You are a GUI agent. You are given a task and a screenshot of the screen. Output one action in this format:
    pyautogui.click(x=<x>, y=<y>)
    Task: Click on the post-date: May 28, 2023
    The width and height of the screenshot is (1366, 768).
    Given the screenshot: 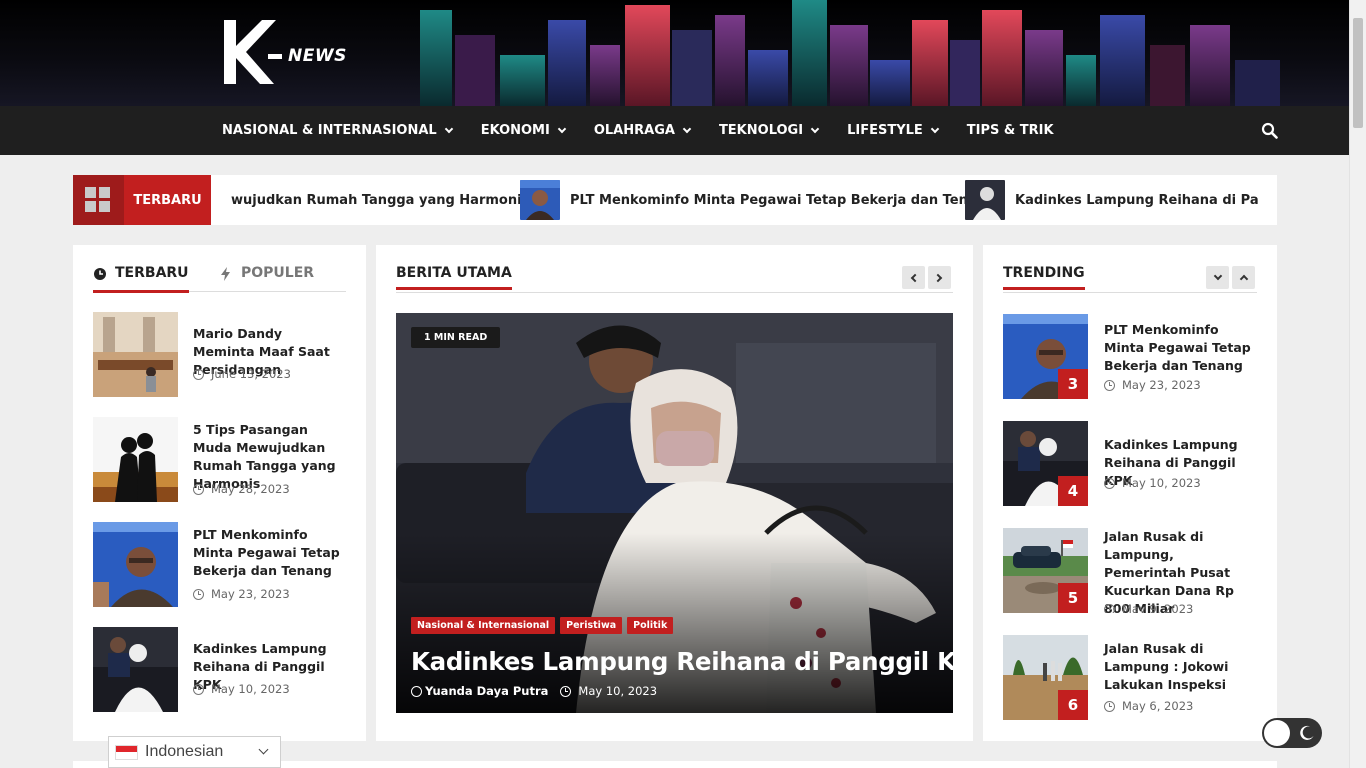 What is the action you would take?
    pyautogui.click(x=241, y=489)
    